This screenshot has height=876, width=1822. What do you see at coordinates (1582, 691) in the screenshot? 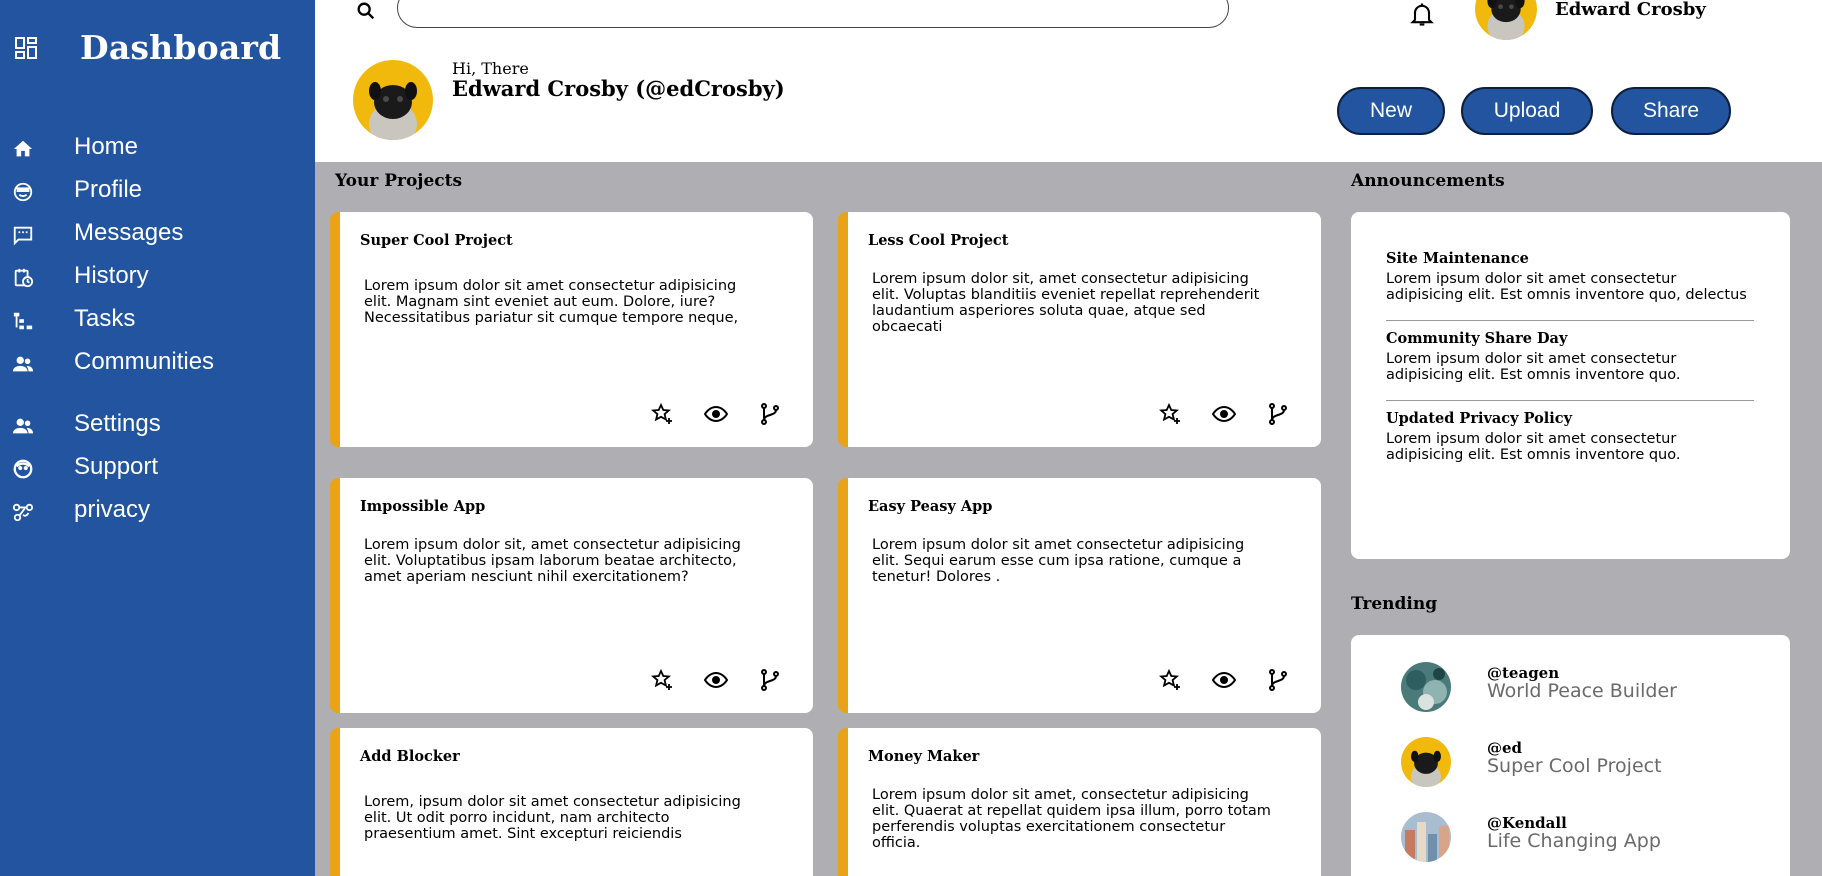
I see `trending-project: World Peace Builder` at bounding box center [1582, 691].